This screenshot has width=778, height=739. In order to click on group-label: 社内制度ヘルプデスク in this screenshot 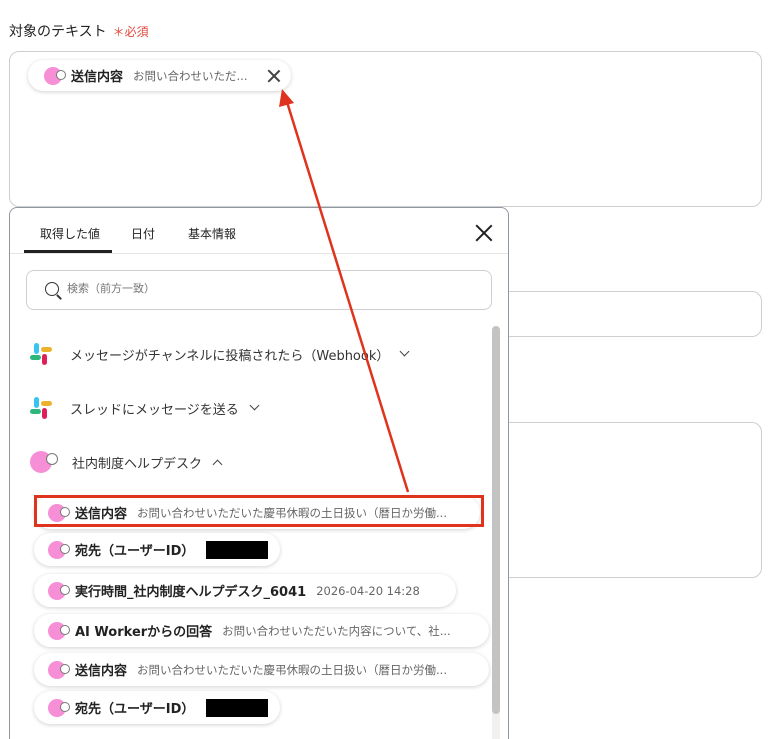, I will do `click(137, 464)`.